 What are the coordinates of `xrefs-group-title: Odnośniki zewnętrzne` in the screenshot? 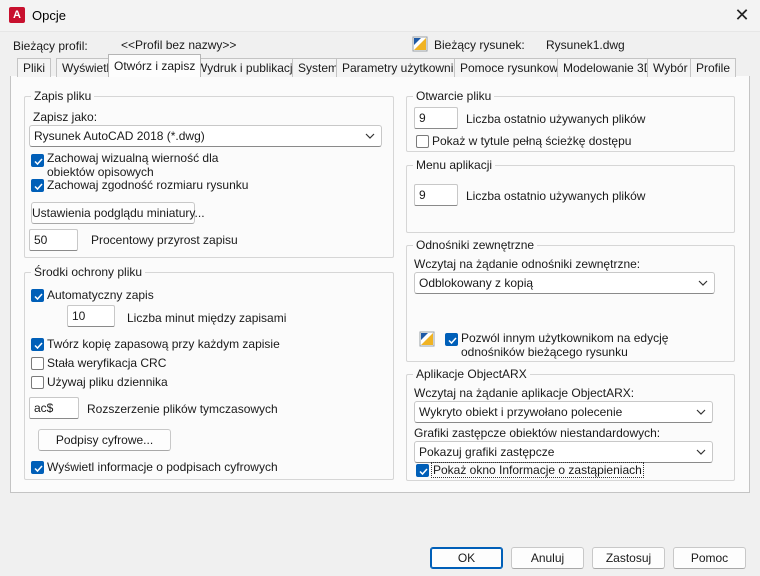 It's located at (475, 245).